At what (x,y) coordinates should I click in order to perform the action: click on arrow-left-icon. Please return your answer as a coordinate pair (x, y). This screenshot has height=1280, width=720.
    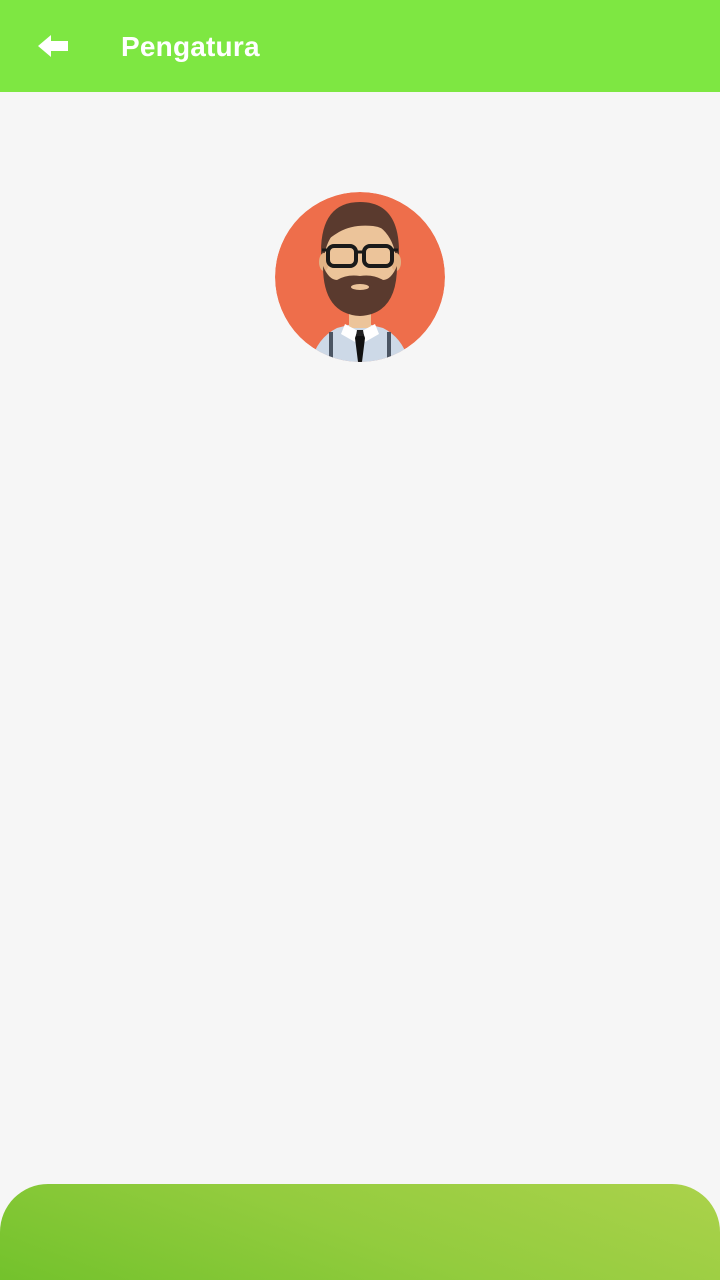
    Looking at the image, I should click on (53, 46).